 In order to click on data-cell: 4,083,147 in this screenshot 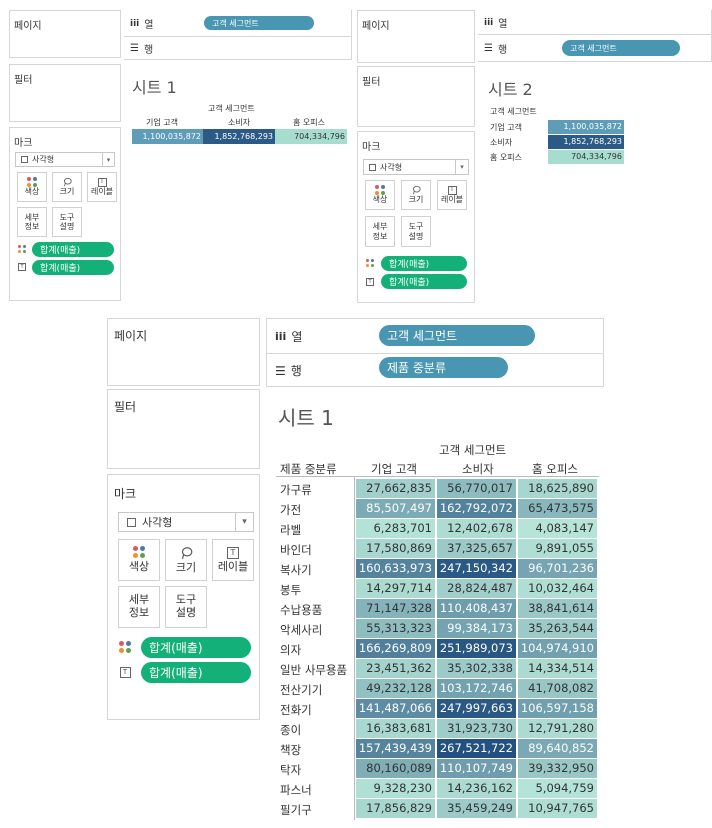, I will do `click(557, 528)`.